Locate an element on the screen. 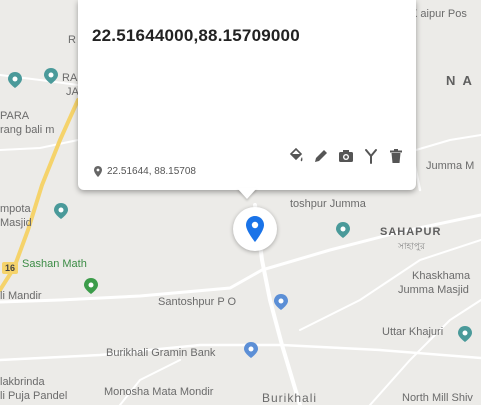 This screenshot has width=481, height=405. map-label: mpota is located at coordinates (15, 209).